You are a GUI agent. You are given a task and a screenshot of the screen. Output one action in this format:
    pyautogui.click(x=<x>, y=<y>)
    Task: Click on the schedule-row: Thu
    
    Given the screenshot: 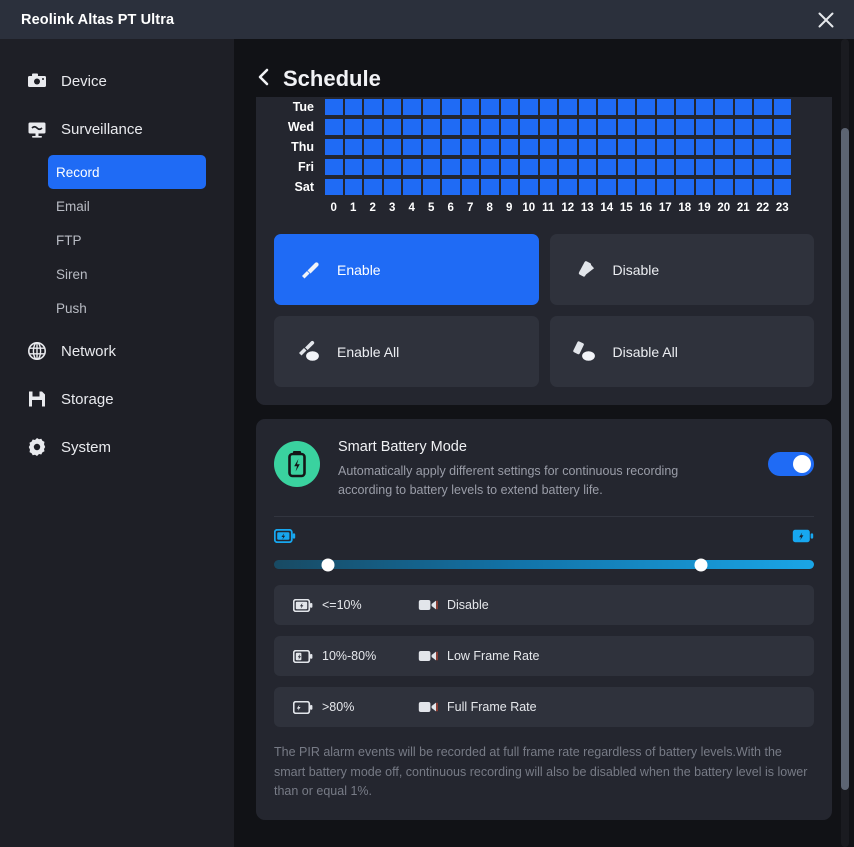 What is the action you would take?
    pyautogui.click(x=544, y=147)
    